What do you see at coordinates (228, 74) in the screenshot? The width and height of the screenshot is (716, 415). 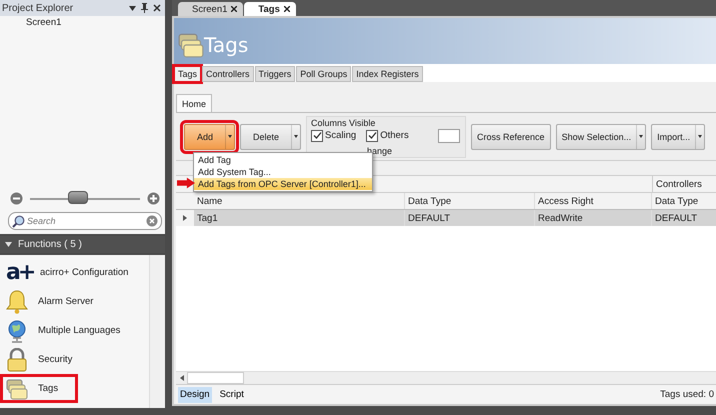 I see `tab: Controllers` at bounding box center [228, 74].